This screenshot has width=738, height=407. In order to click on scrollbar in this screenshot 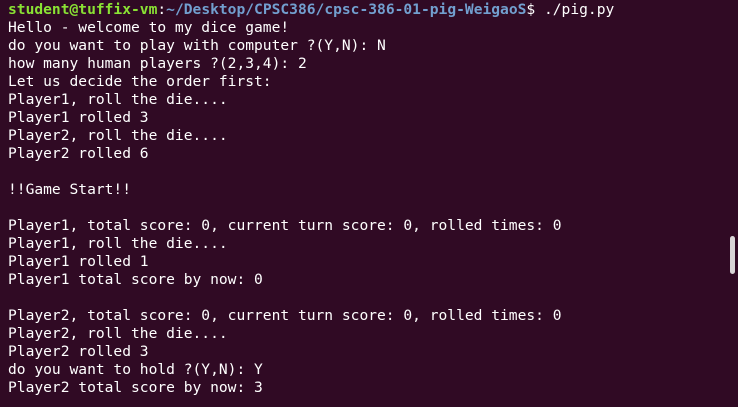, I will do `click(733, 203)`.